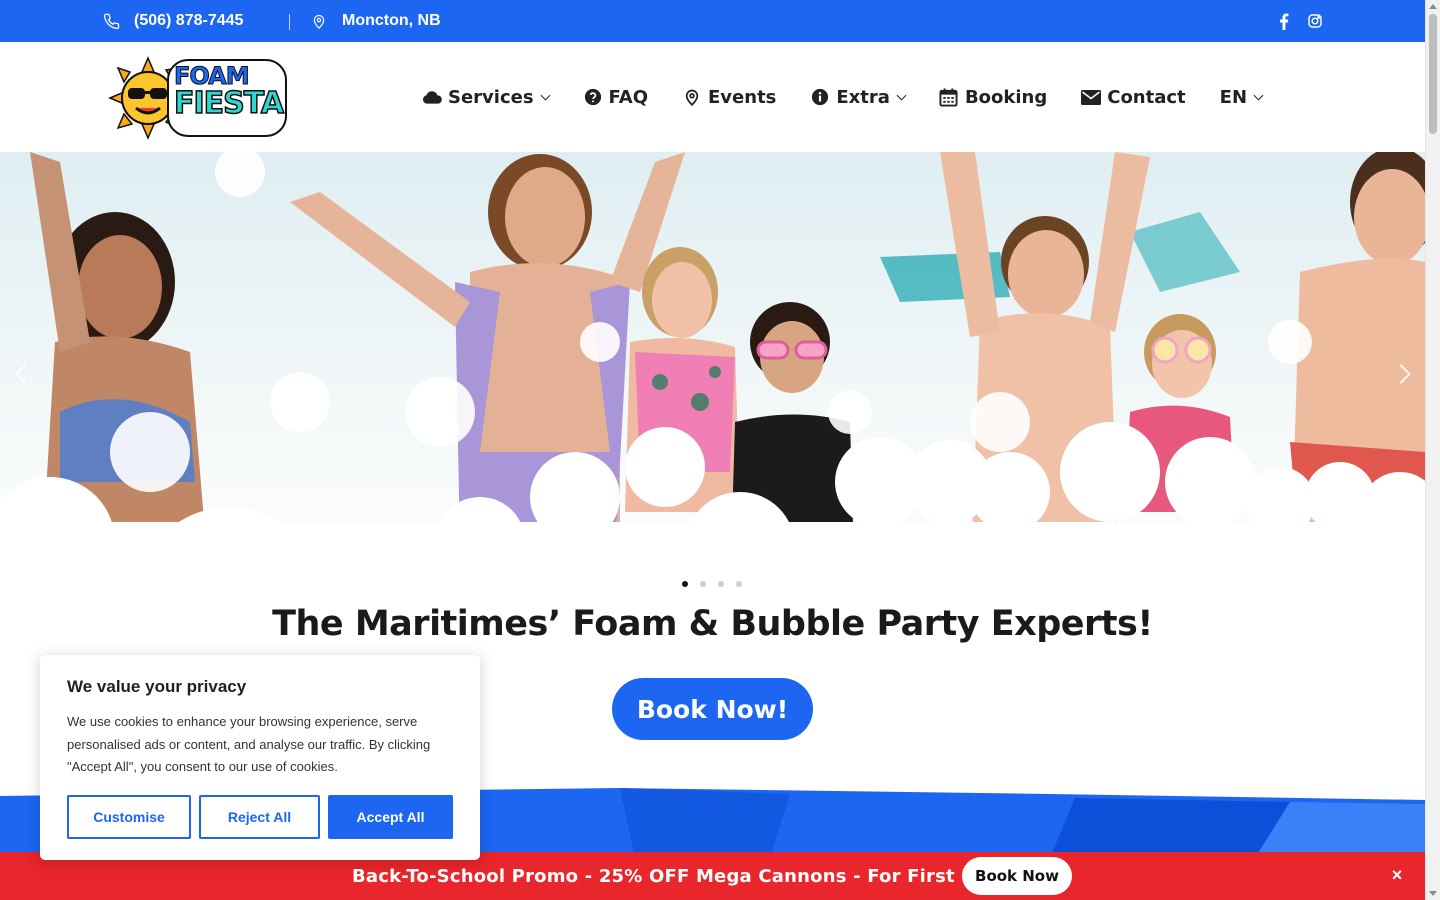 Image resolution: width=1440 pixels, height=900 pixels. I want to click on nav-item-contact: Contact, so click(1133, 97).